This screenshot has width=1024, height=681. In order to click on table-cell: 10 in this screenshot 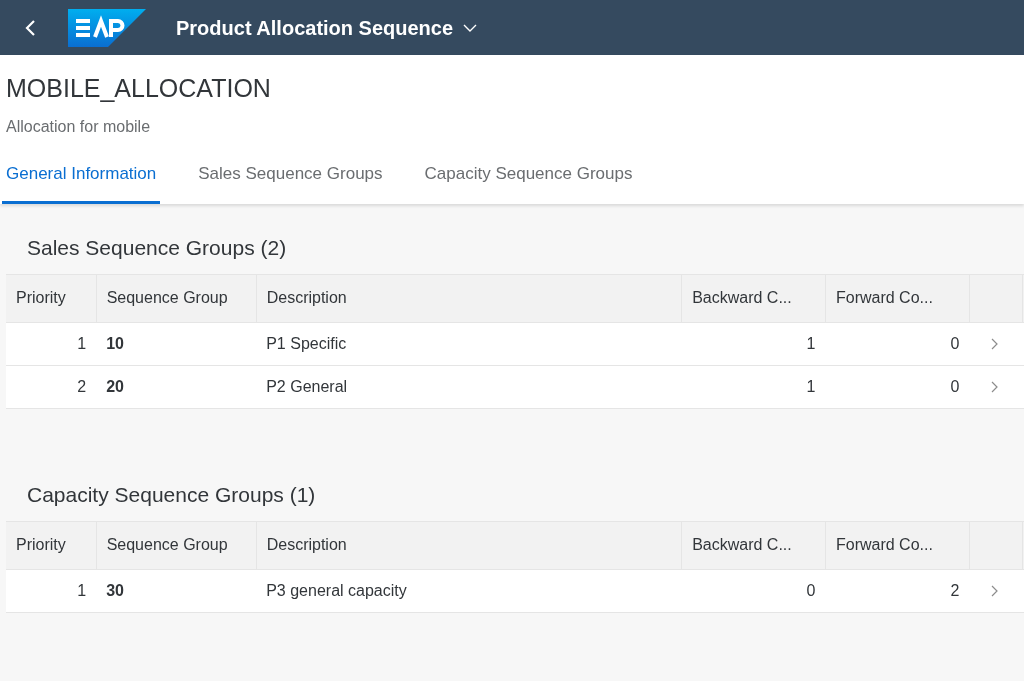, I will do `click(115, 343)`.